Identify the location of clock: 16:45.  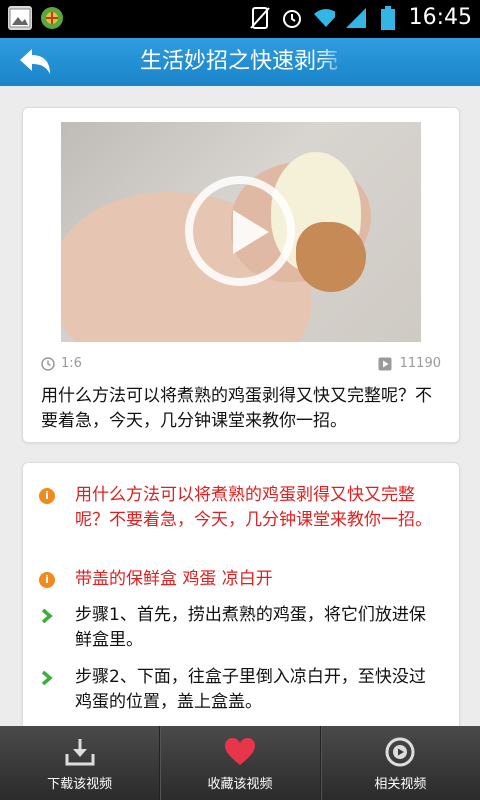
(440, 17).